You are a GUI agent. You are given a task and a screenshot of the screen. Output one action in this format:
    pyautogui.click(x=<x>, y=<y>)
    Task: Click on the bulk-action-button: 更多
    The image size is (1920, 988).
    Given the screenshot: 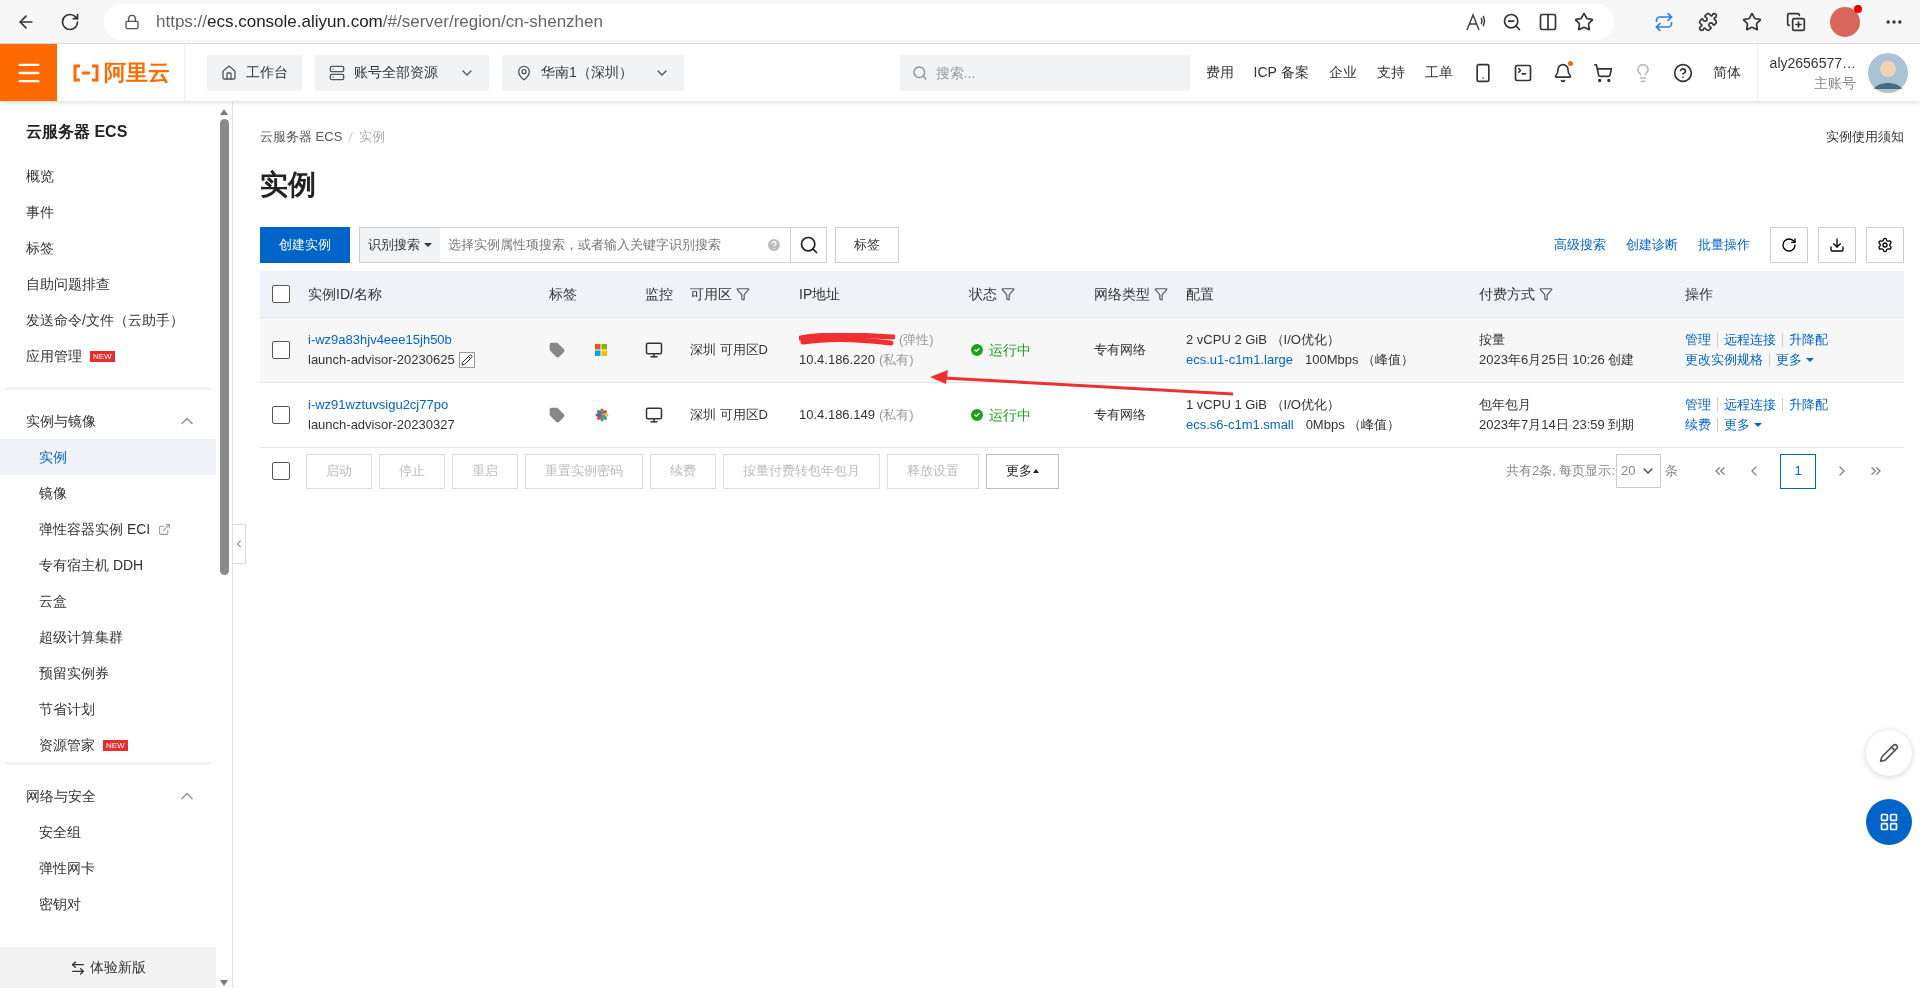 What is the action you would take?
    pyautogui.click(x=1022, y=471)
    